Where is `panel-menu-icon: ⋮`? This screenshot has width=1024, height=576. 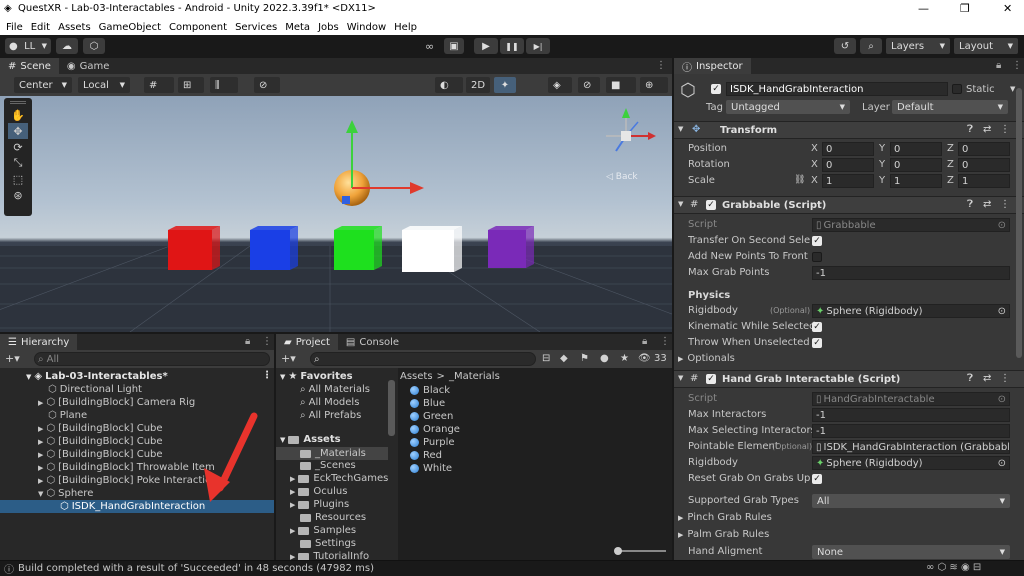 panel-menu-icon: ⋮ is located at coordinates (1017, 65).